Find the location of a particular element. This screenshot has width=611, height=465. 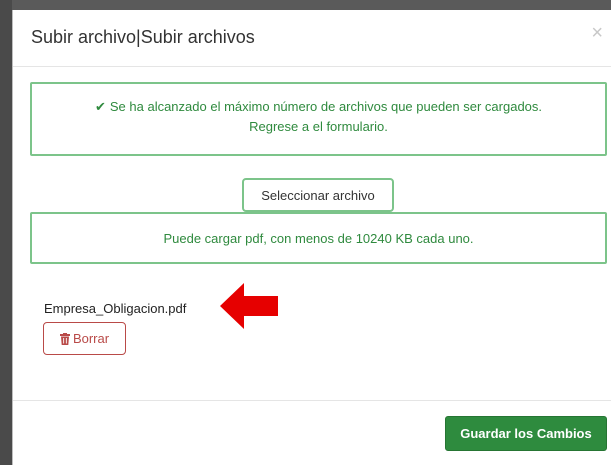

delete-file-button: Borrar is located at coordinates (84, 338).